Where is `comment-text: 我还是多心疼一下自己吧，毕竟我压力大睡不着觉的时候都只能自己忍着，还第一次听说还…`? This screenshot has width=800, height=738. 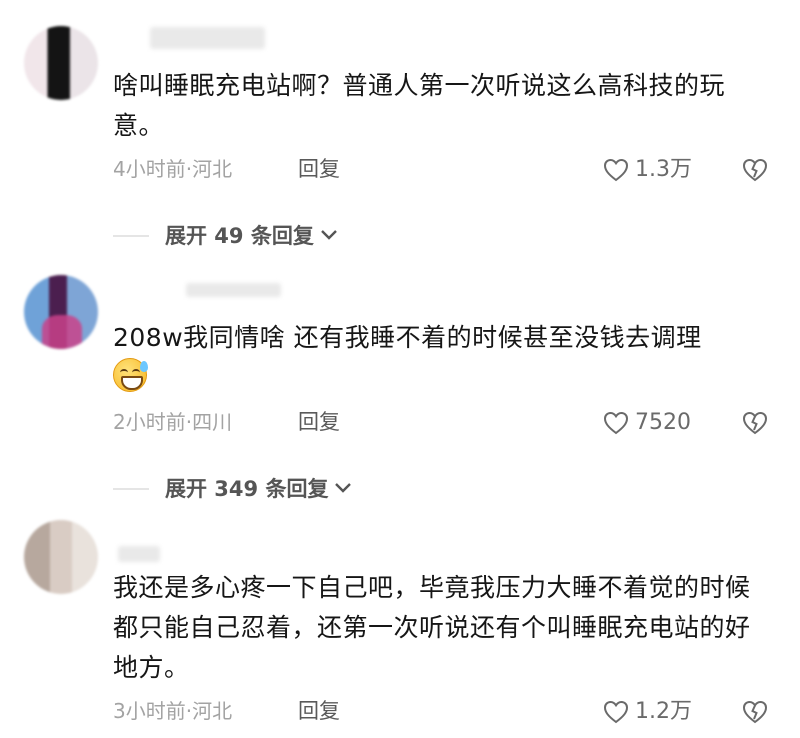
comment-text: 我还是多心疼一下自己吧，毕竟我压力大睡不着觉的时候都只能自己忍着，还第一次听说还… is located at coordinates (432, 627).